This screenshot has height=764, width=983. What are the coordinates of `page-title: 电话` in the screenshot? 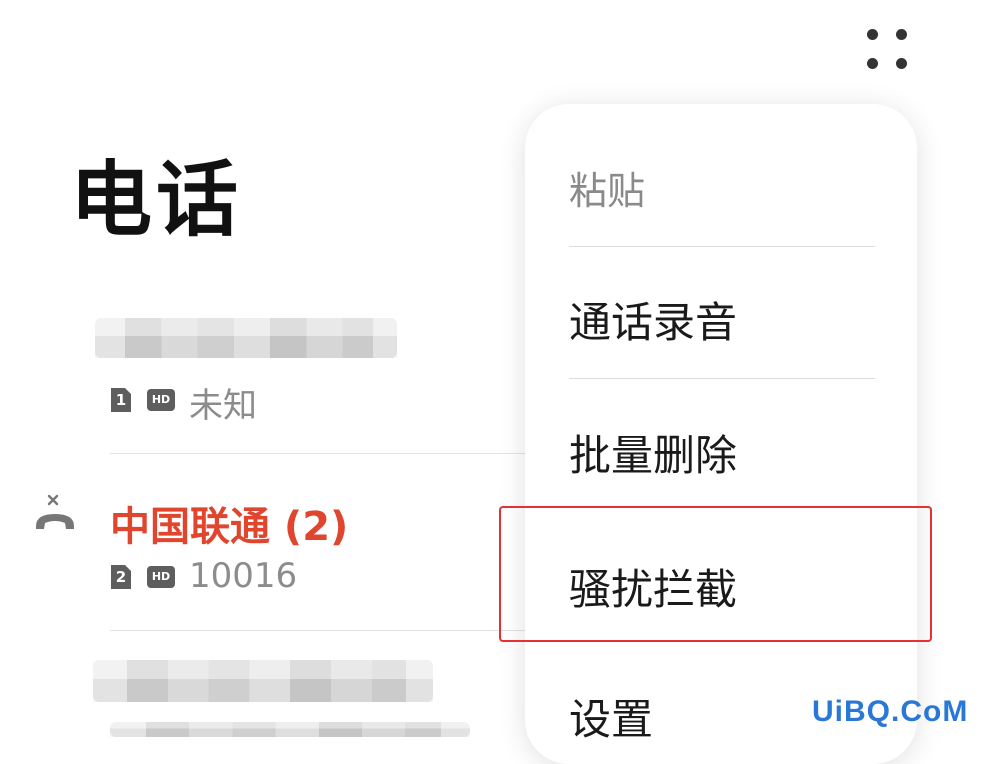 It's located at (156, 200).